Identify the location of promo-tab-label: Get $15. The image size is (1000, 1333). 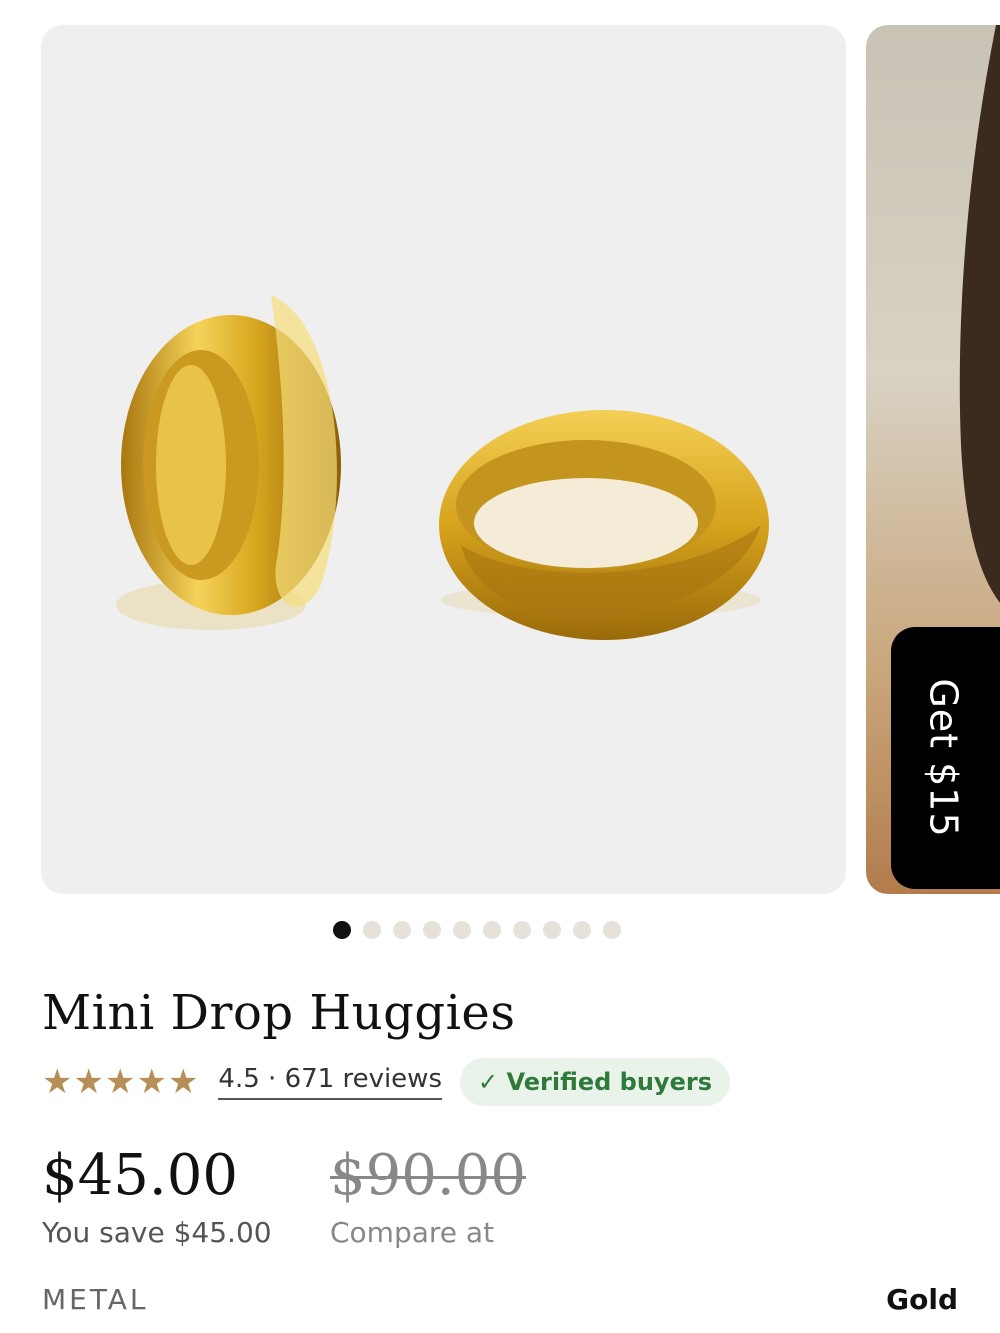
(944, 758).